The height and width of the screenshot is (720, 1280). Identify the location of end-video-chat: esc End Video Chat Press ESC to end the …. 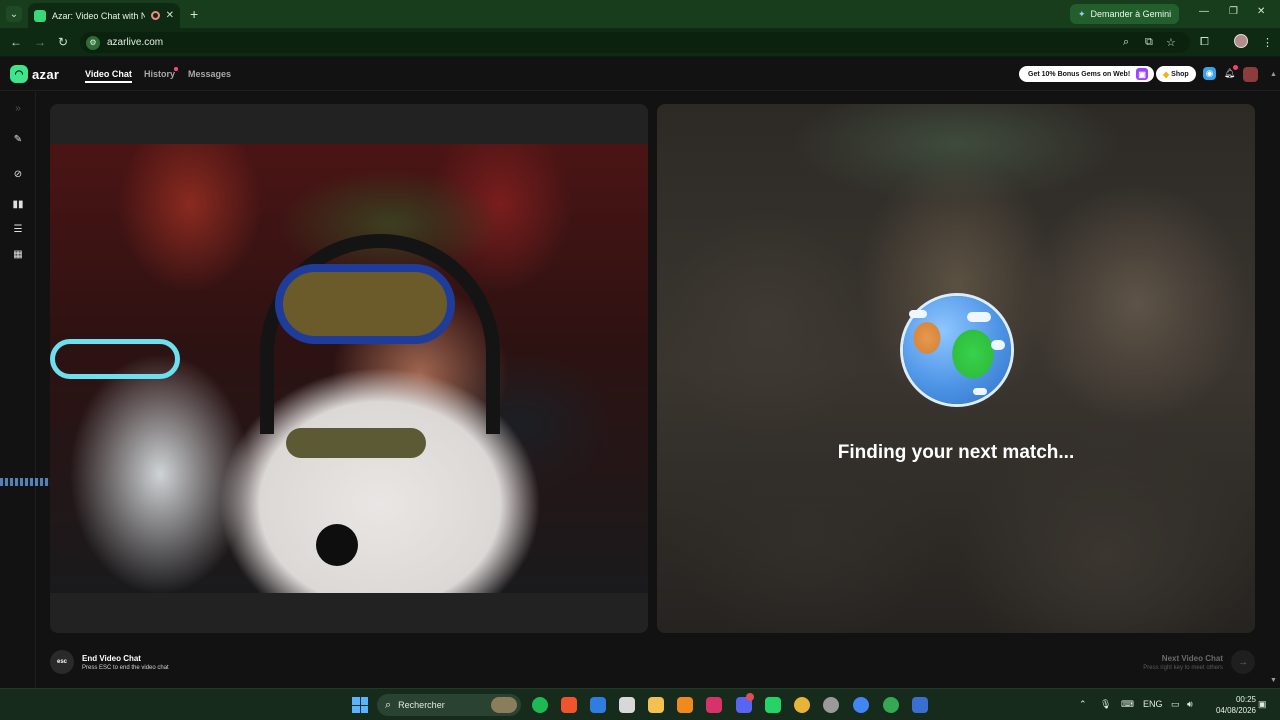
(109, 662).